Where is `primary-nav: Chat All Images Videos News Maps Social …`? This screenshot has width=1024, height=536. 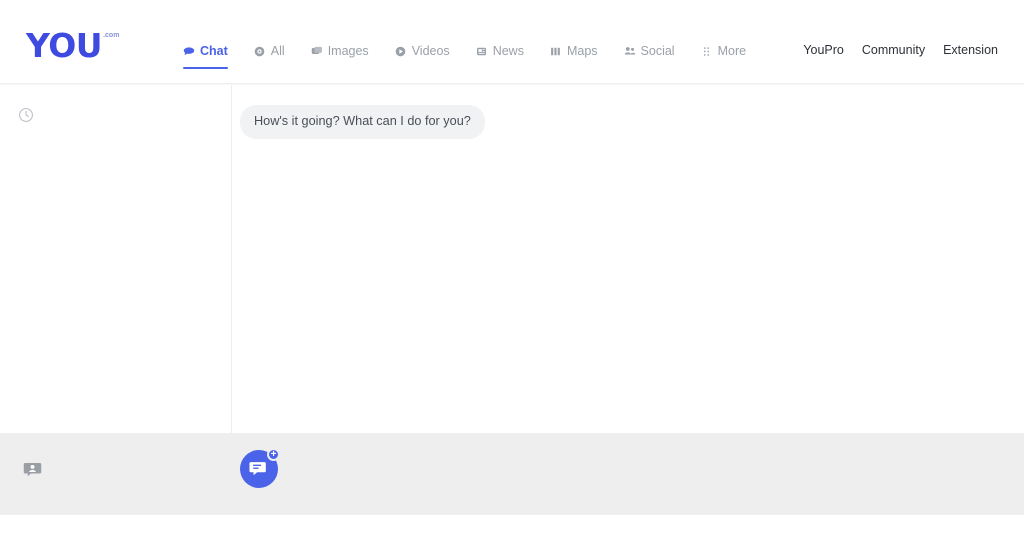
primary-nav: Chat All Images Videos News Maps Social … is located at coordinates (471, 54).